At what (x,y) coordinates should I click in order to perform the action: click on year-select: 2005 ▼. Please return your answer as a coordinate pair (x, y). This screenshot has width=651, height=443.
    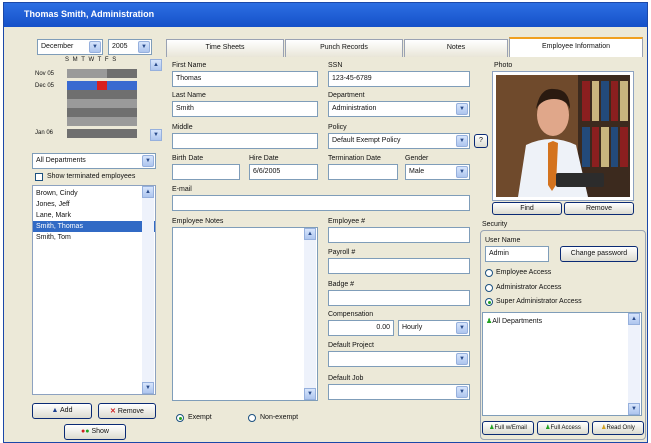
    Looking at the image, I should click on (130, 47).